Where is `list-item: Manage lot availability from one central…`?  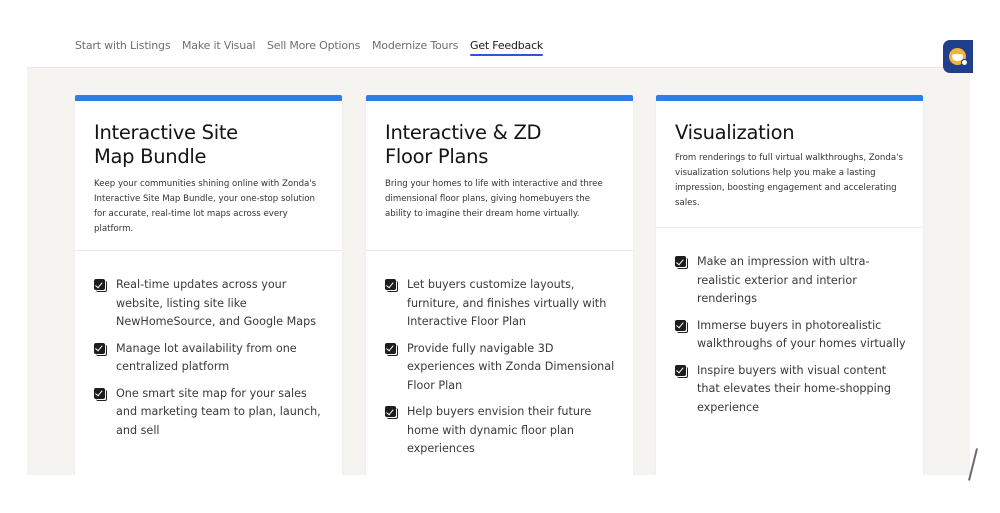
list-item: Manage lot availability from one central… is located at coordinates (212, 358).